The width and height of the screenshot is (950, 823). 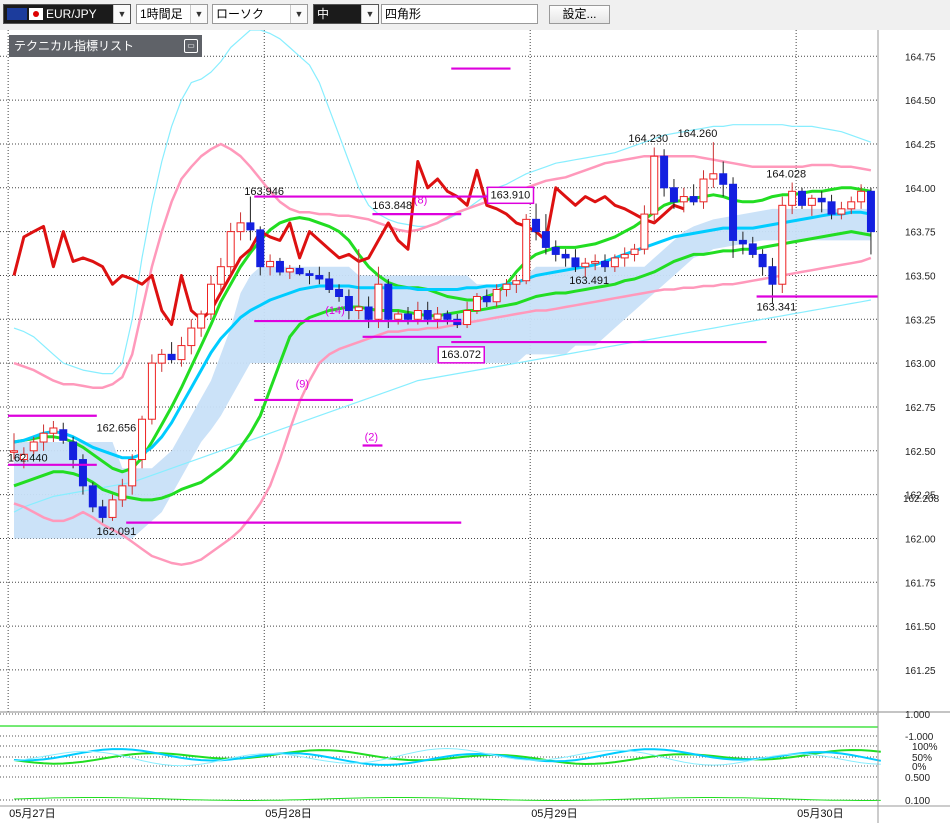 I want to click on currency-pair-select: EUR/JPY ▼, so click(x=67, y=14).